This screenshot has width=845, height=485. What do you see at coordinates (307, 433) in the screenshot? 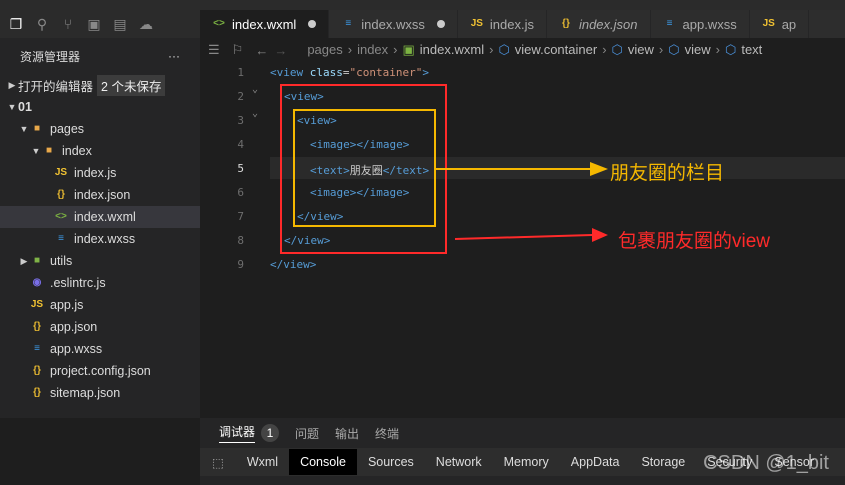
I see `tab-problems: 问题` at bounding box center [307, 433].